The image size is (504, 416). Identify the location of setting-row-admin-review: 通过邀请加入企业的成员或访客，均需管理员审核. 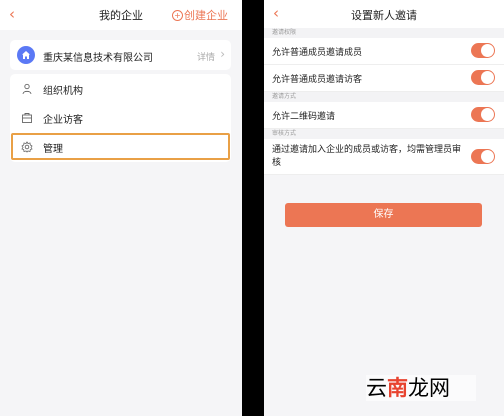
(384, 157).